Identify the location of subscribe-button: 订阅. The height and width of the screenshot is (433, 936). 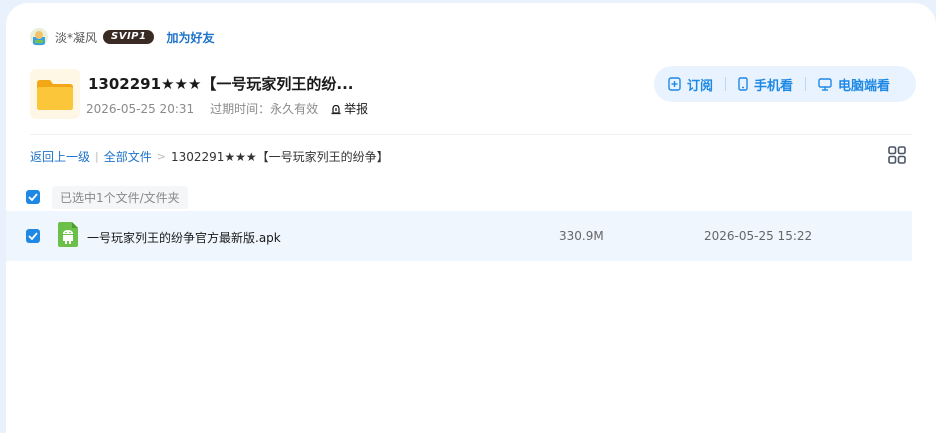
(690, 84).